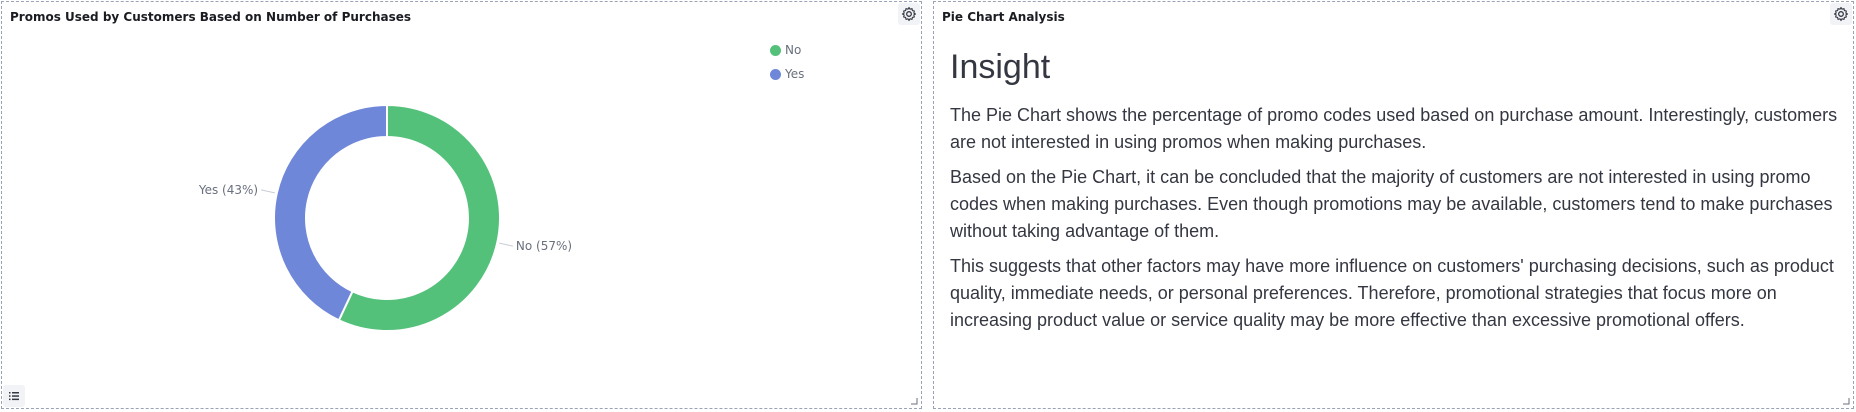 Image resolution: width=1856 pixels, height=412 pixels. What do you see at coordinates (775, 50) in the screenshot?
I see `legend-swatch-no` at bounding box center [775, 50].